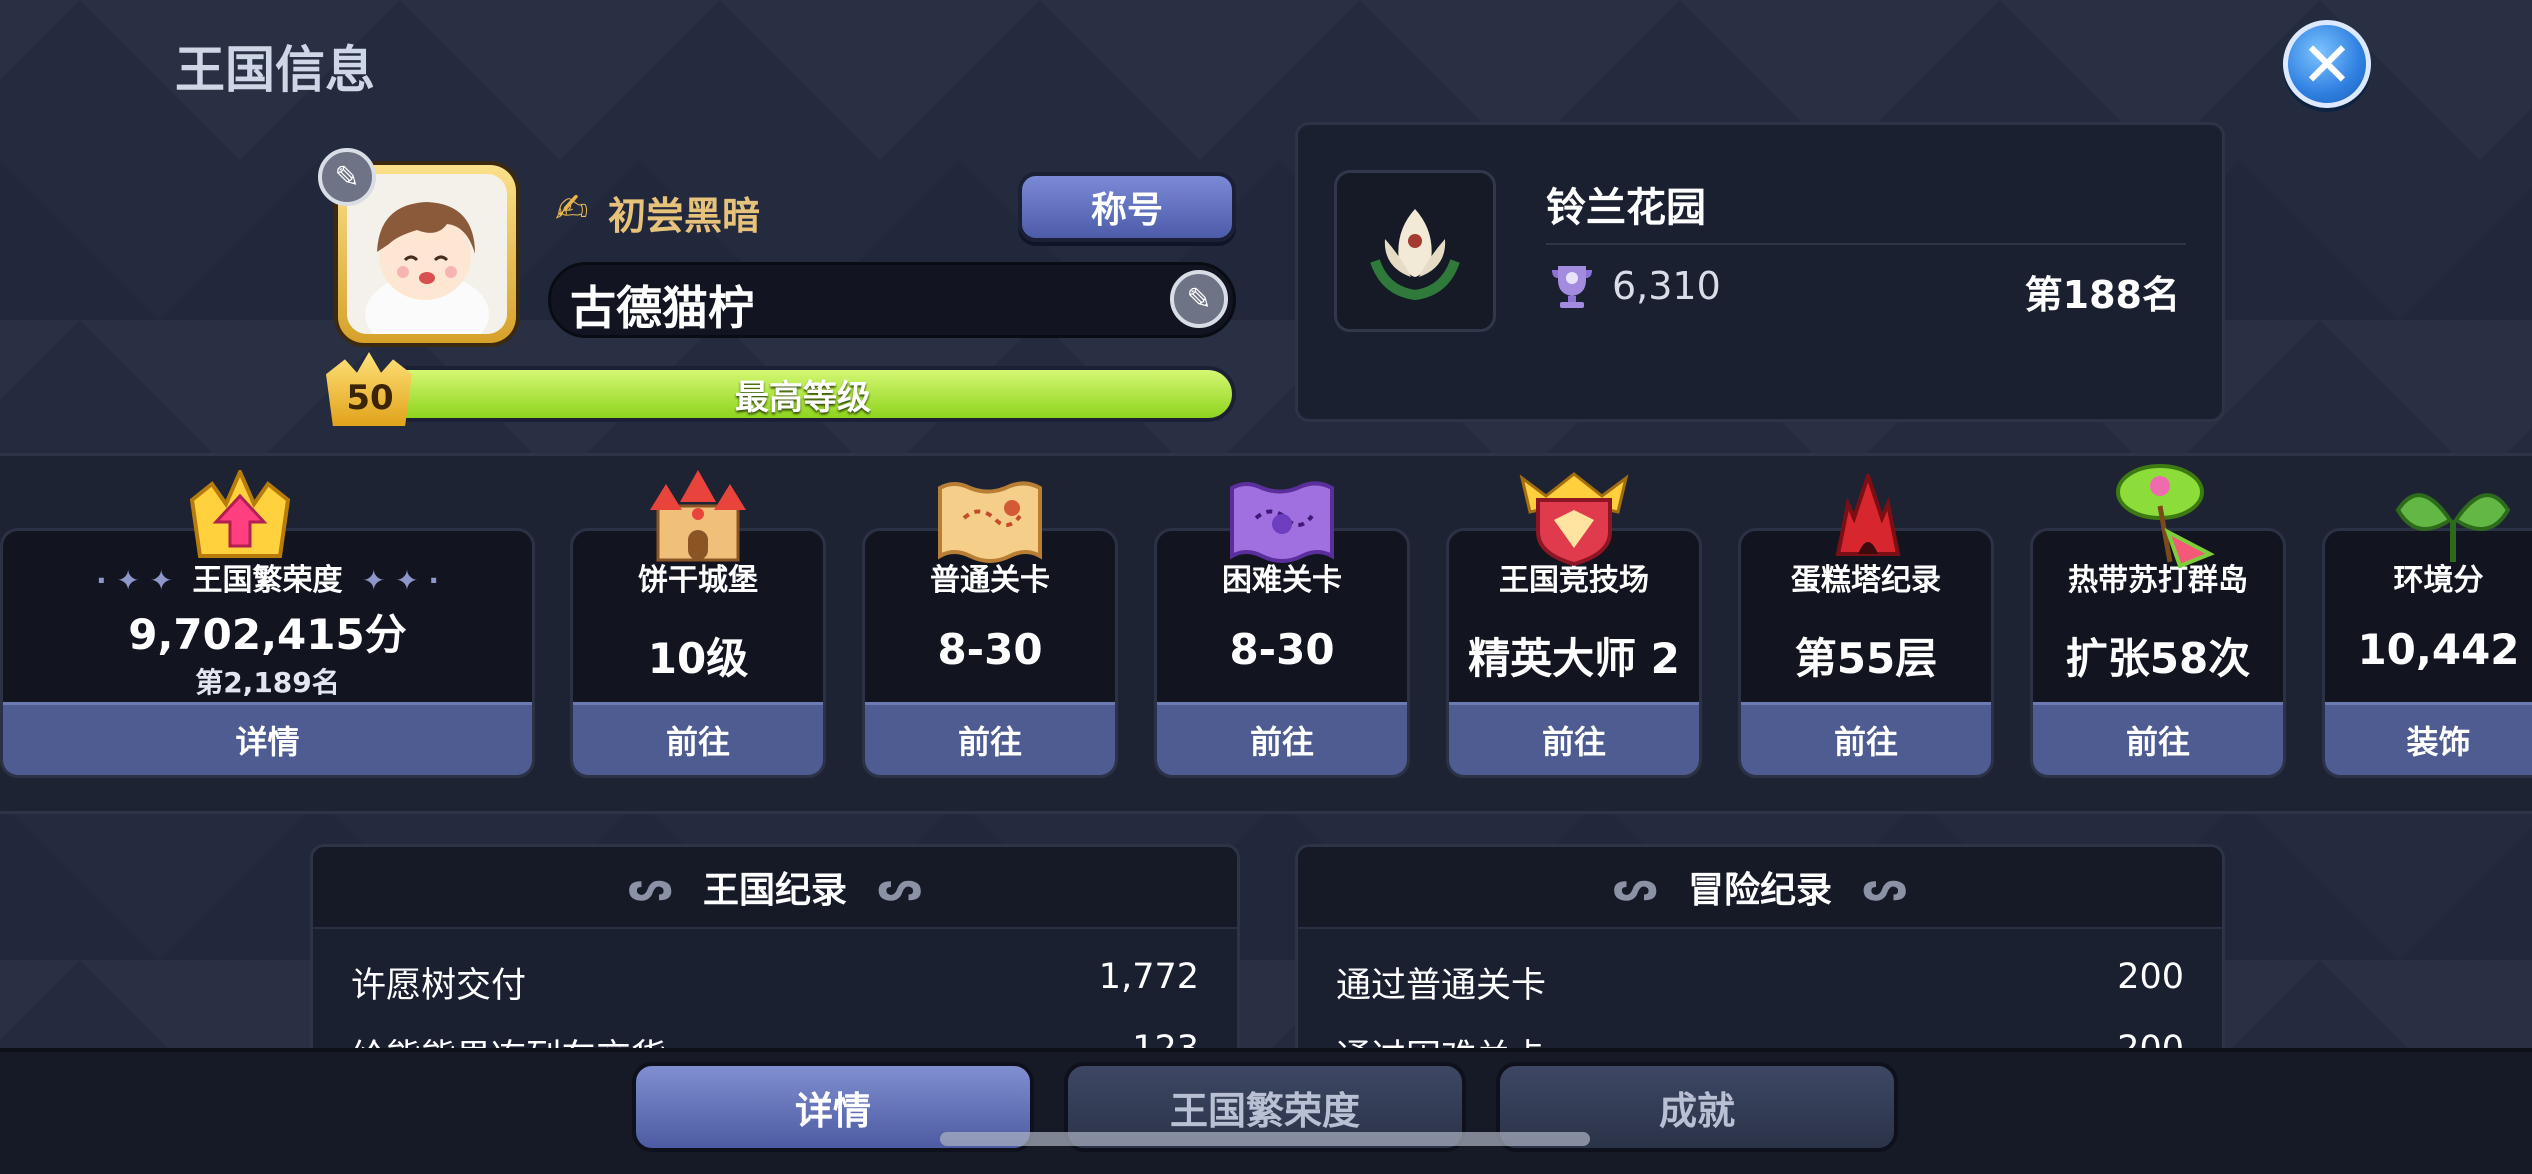 This screenshot has height=1174, width=2532. I want to click on panel-header: ᔕ 王国纪录 ᔕ, so click(775, 888).